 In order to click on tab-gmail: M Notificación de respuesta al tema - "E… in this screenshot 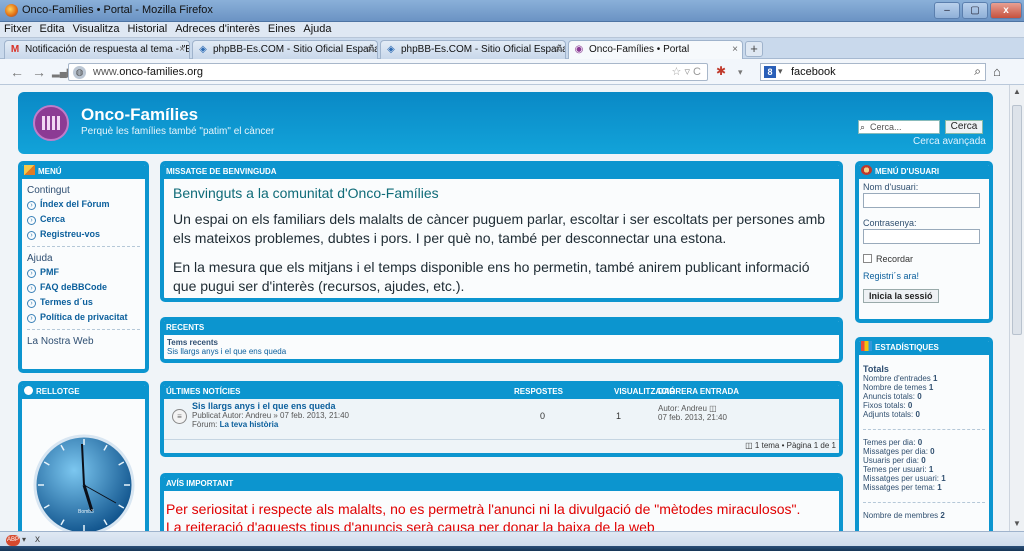, I will do `click(97, 49)`.